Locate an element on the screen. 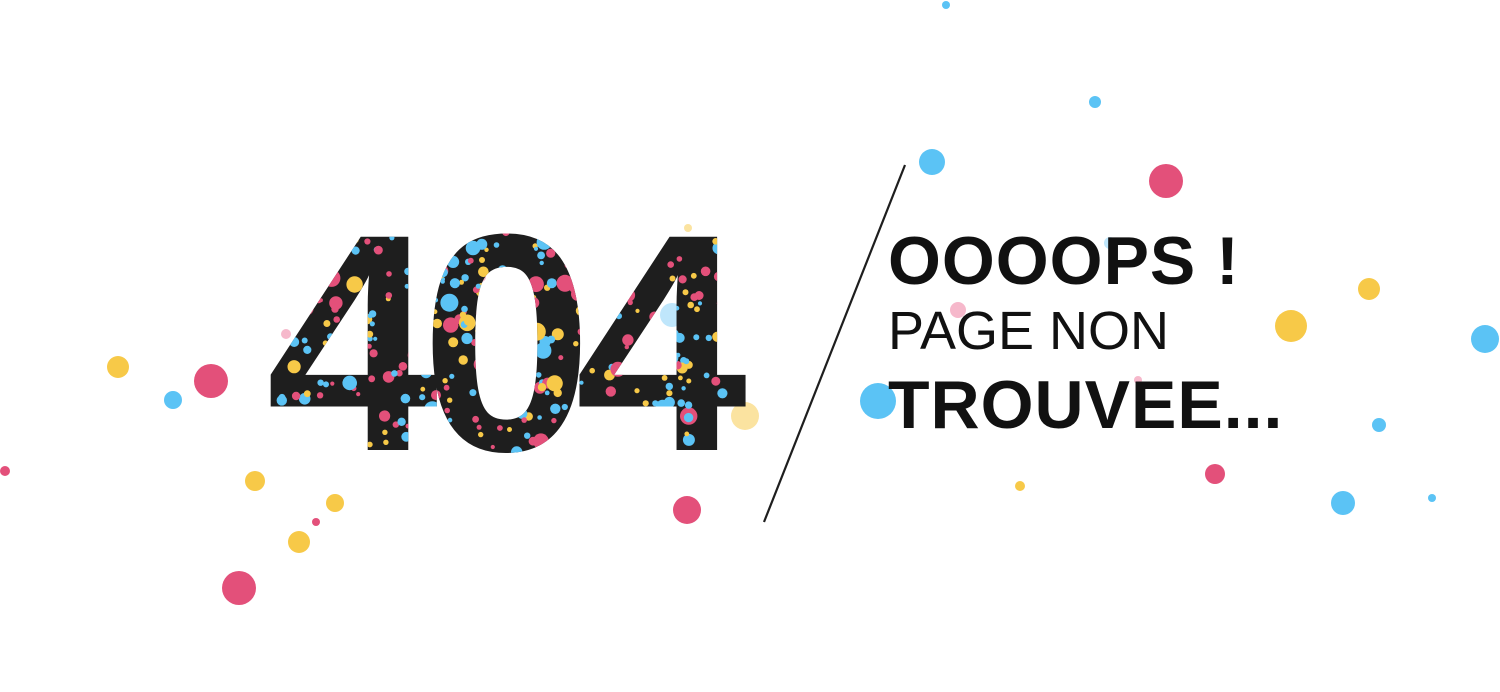  divider-slash is located at coordinates (834, 343).